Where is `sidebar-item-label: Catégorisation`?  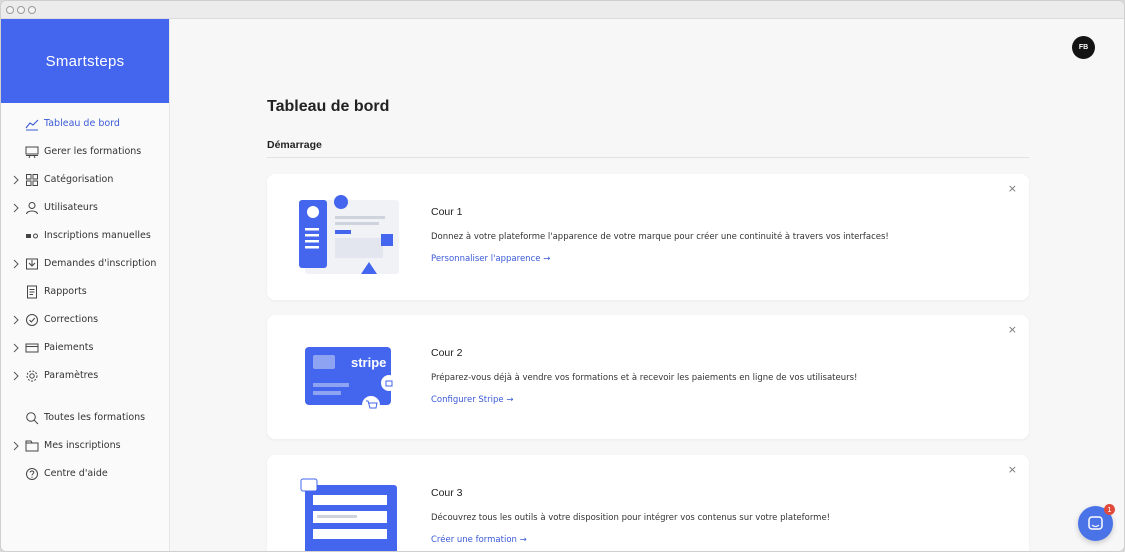
sidebar-item-label: Catégorisation is located at coordinates (79, 179).